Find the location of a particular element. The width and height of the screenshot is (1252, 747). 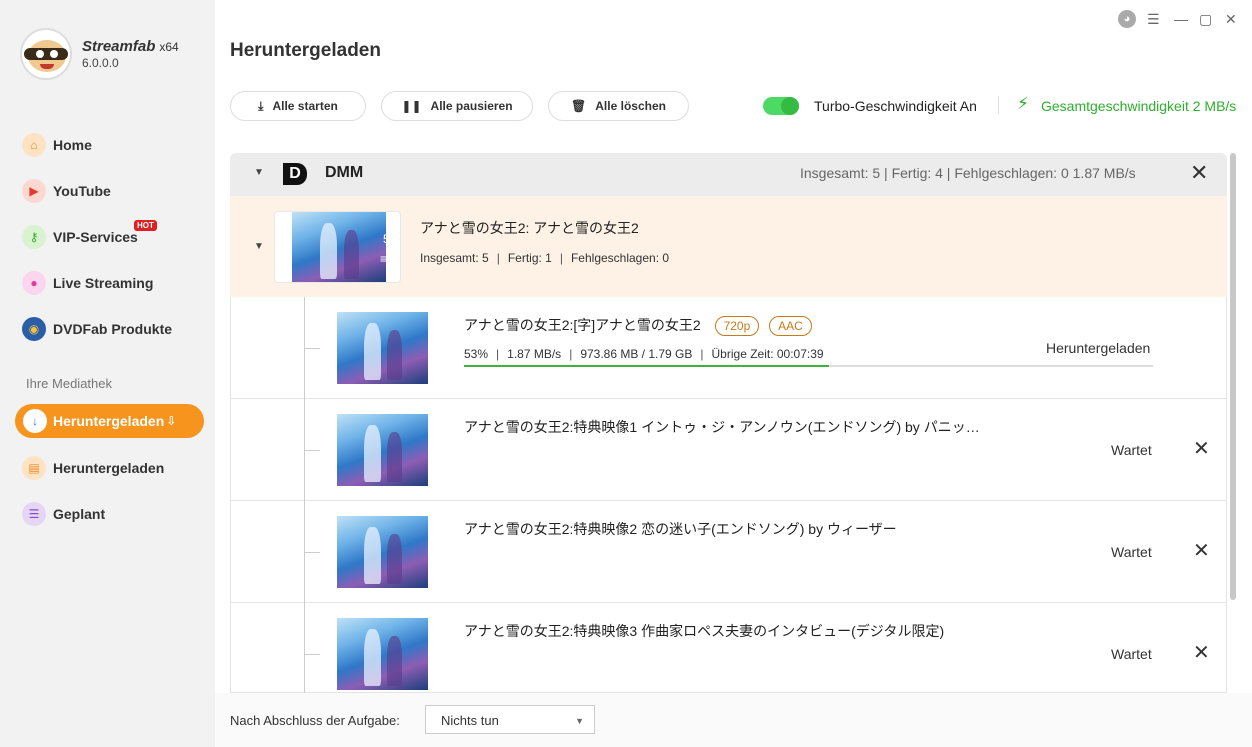

home-icon: ⌂ is located at coordinates (34, 145).